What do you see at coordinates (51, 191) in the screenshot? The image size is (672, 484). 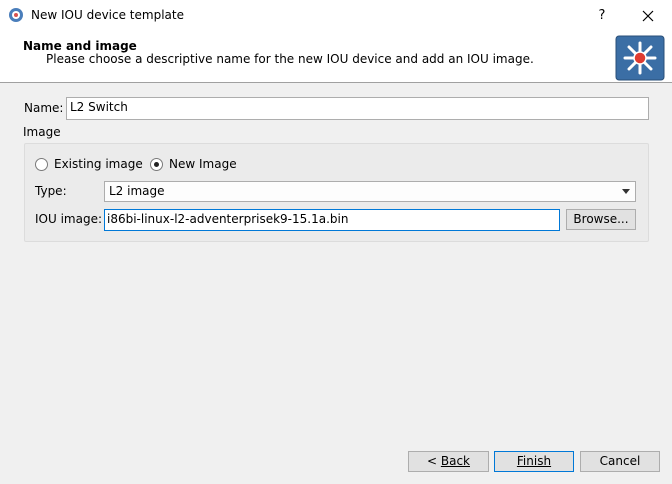 I see `type-label: Type:` at bounding box center [51, 191].